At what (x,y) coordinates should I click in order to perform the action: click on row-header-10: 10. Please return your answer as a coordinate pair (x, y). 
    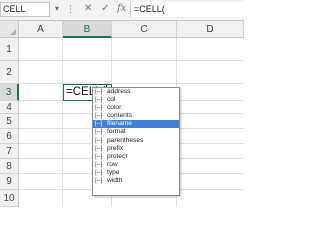
    Looking at the image, I should click on (9, 198).